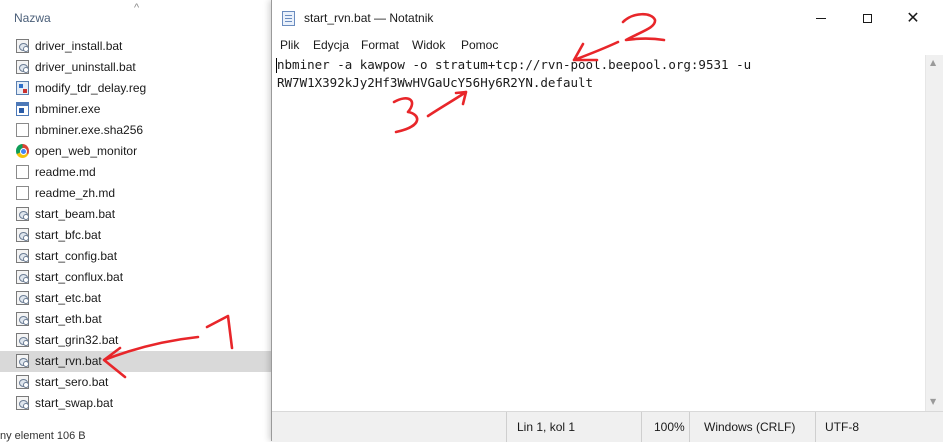 This screenshot has height=442, width=943. What do you see at coordinates (68, 235) in the screenshot?
I see `file-name: start_bfc.bat` at bounding box center [68, 235].